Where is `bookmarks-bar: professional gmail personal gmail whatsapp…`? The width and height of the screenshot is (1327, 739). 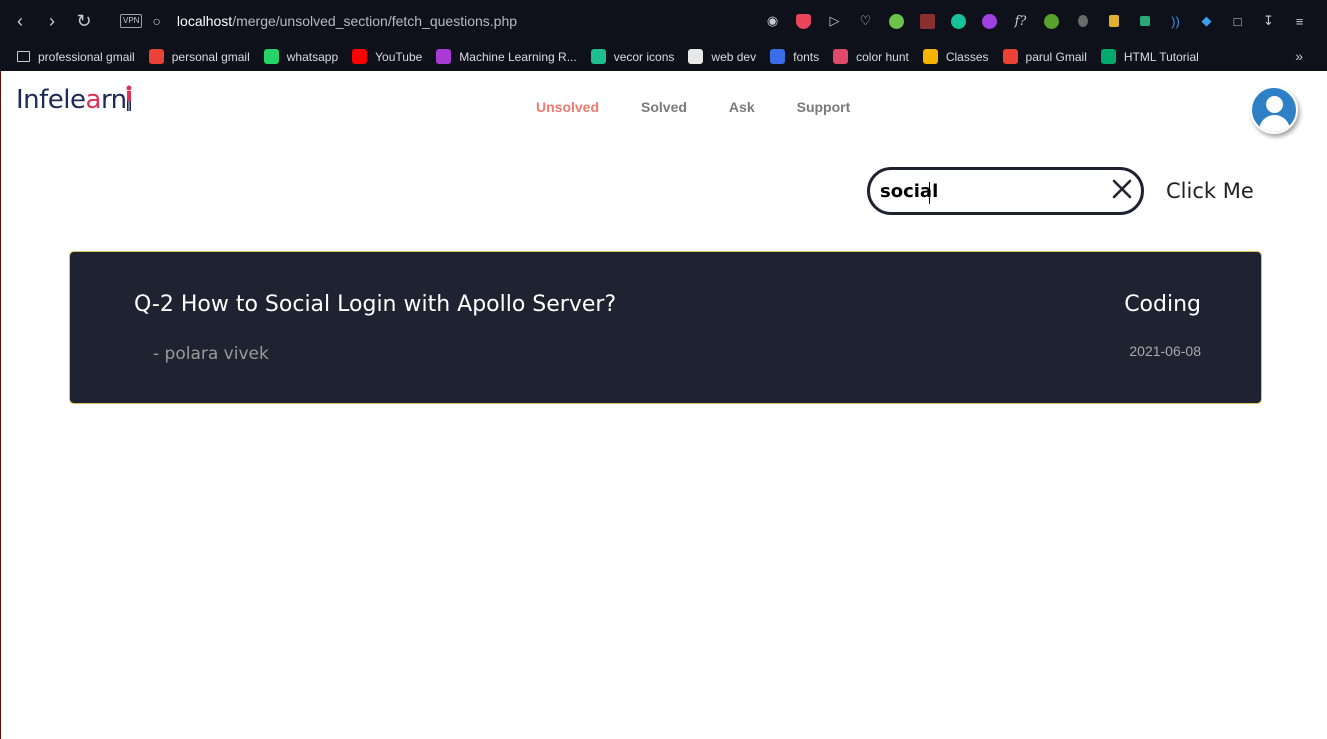
bookmarks-bar: professional gmail personal gmail whatsapp… is located at coordinates (663, 56).